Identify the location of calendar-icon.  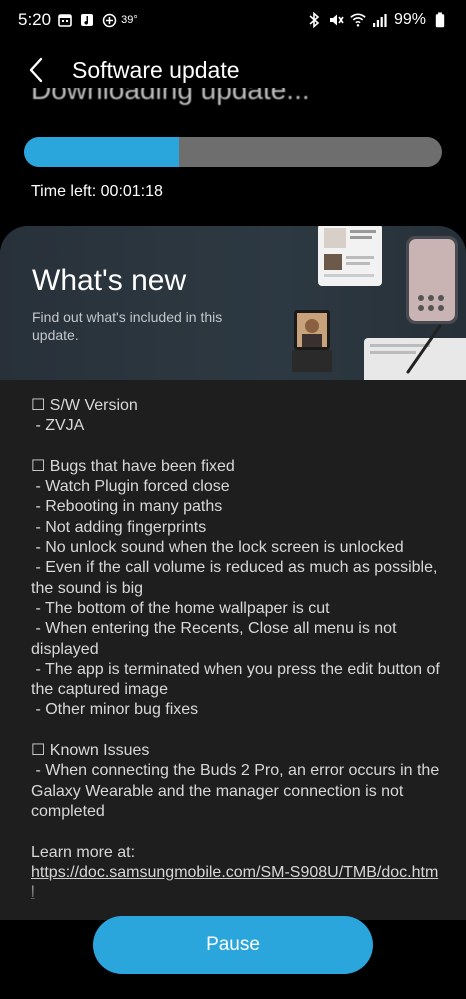
(65, 20).